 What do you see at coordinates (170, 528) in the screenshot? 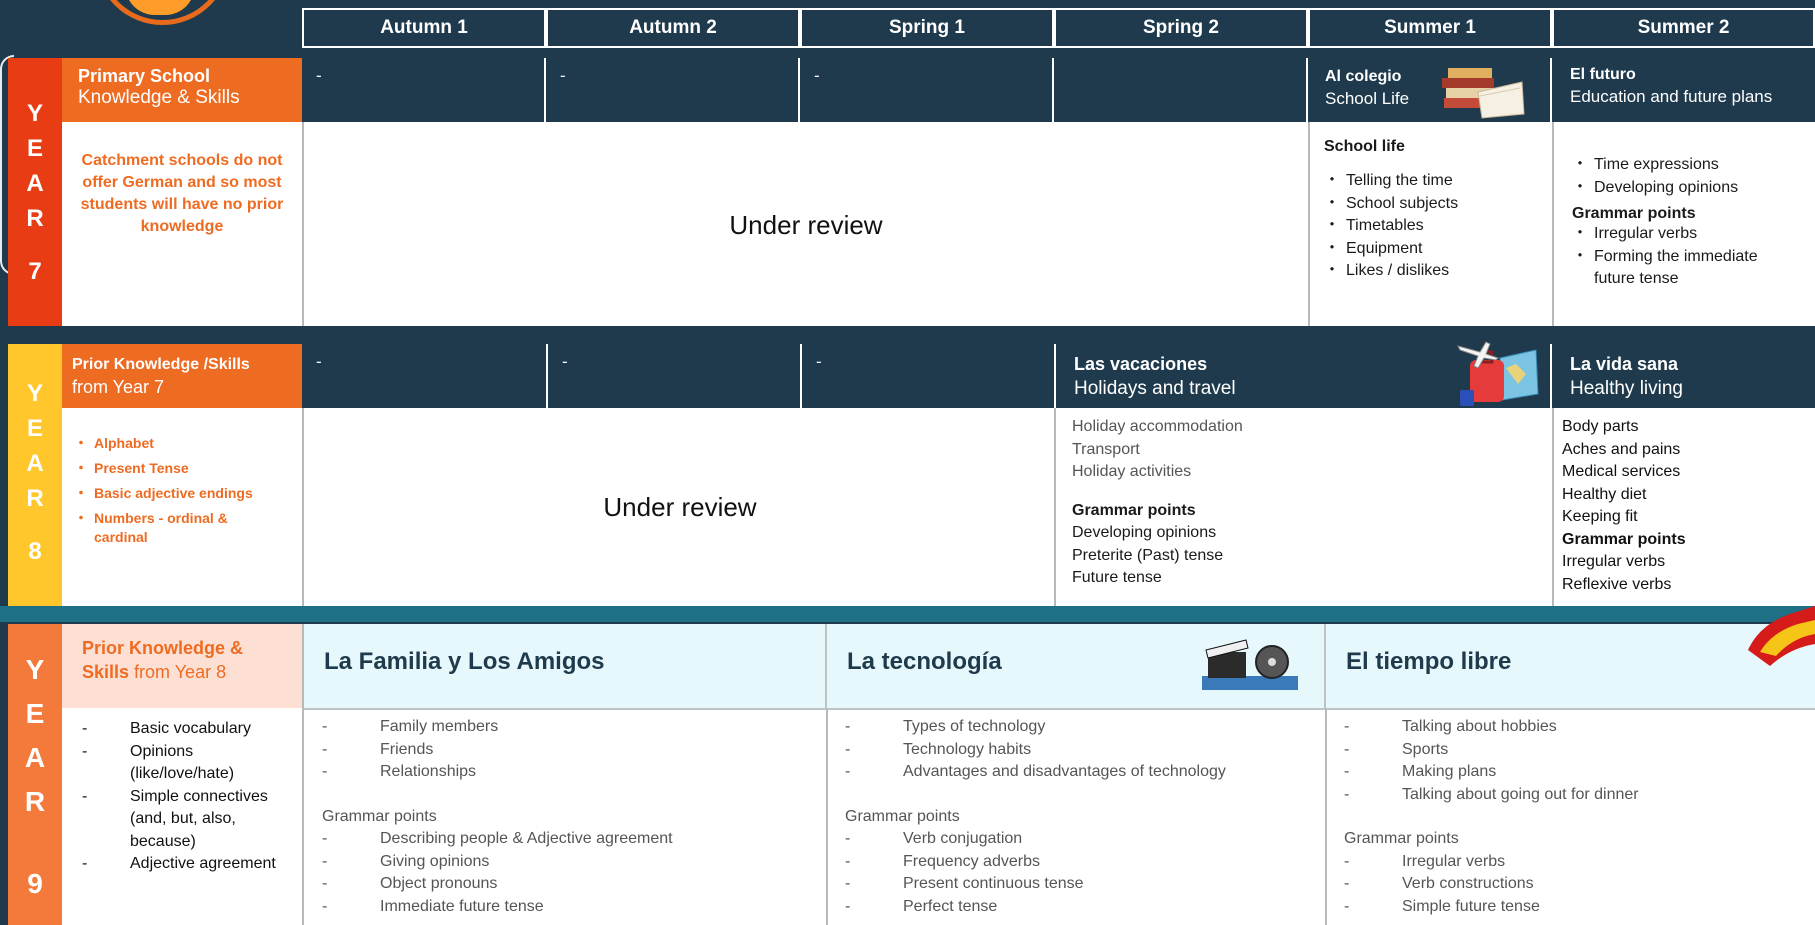
I see `list-item: Numbers - ordinal & cardinal` at bounding box center [170, 528].